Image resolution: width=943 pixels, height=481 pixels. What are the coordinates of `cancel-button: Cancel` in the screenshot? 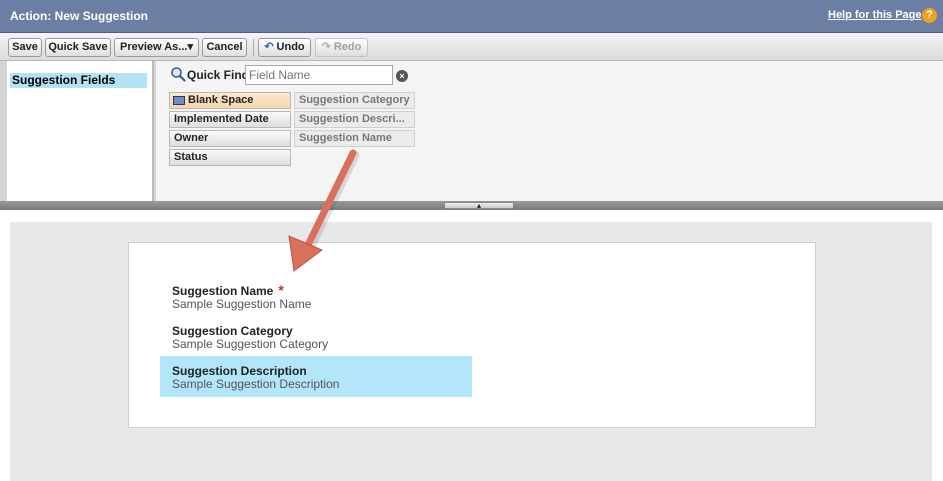 It's located at (224, 47).